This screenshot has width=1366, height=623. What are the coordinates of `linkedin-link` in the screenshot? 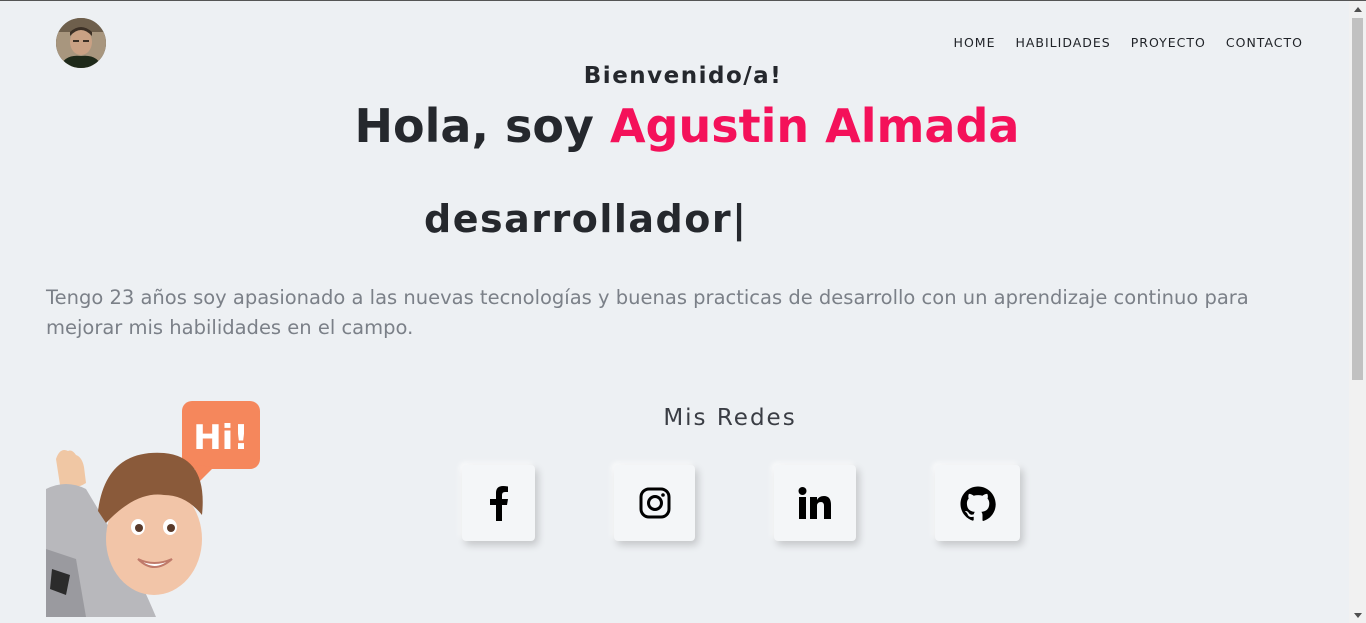 It's located at (815, 503).